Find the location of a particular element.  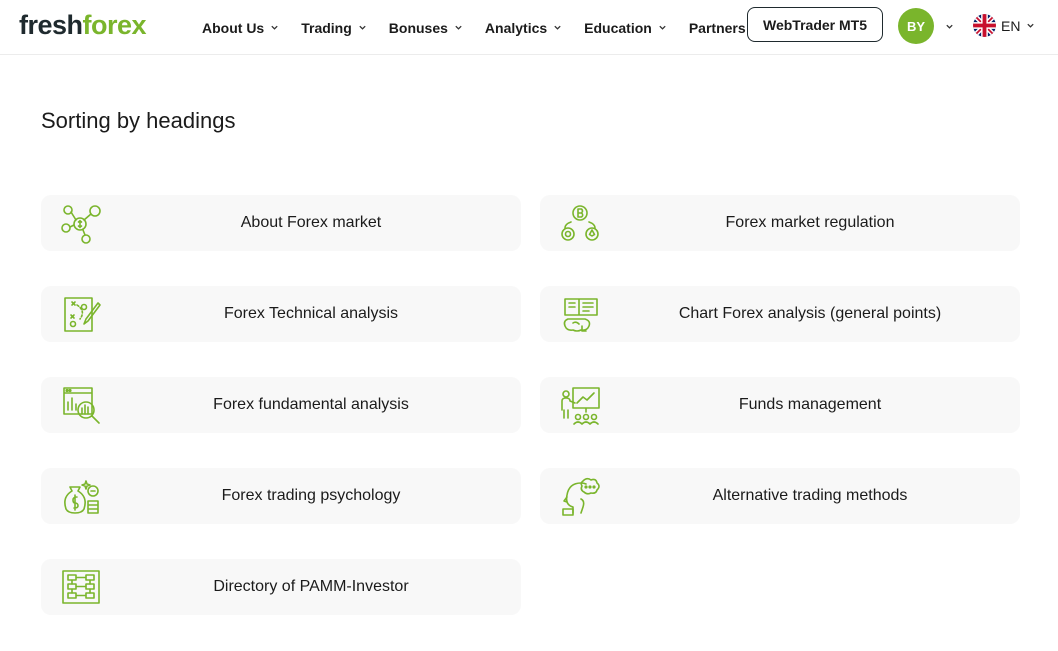

nav-education-label: Education is located at coordinates (618, 27).